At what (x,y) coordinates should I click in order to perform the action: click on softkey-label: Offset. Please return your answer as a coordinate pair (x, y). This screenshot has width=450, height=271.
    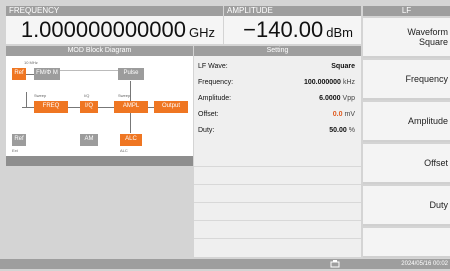
    Looking at the image, I should click on (436, 163).